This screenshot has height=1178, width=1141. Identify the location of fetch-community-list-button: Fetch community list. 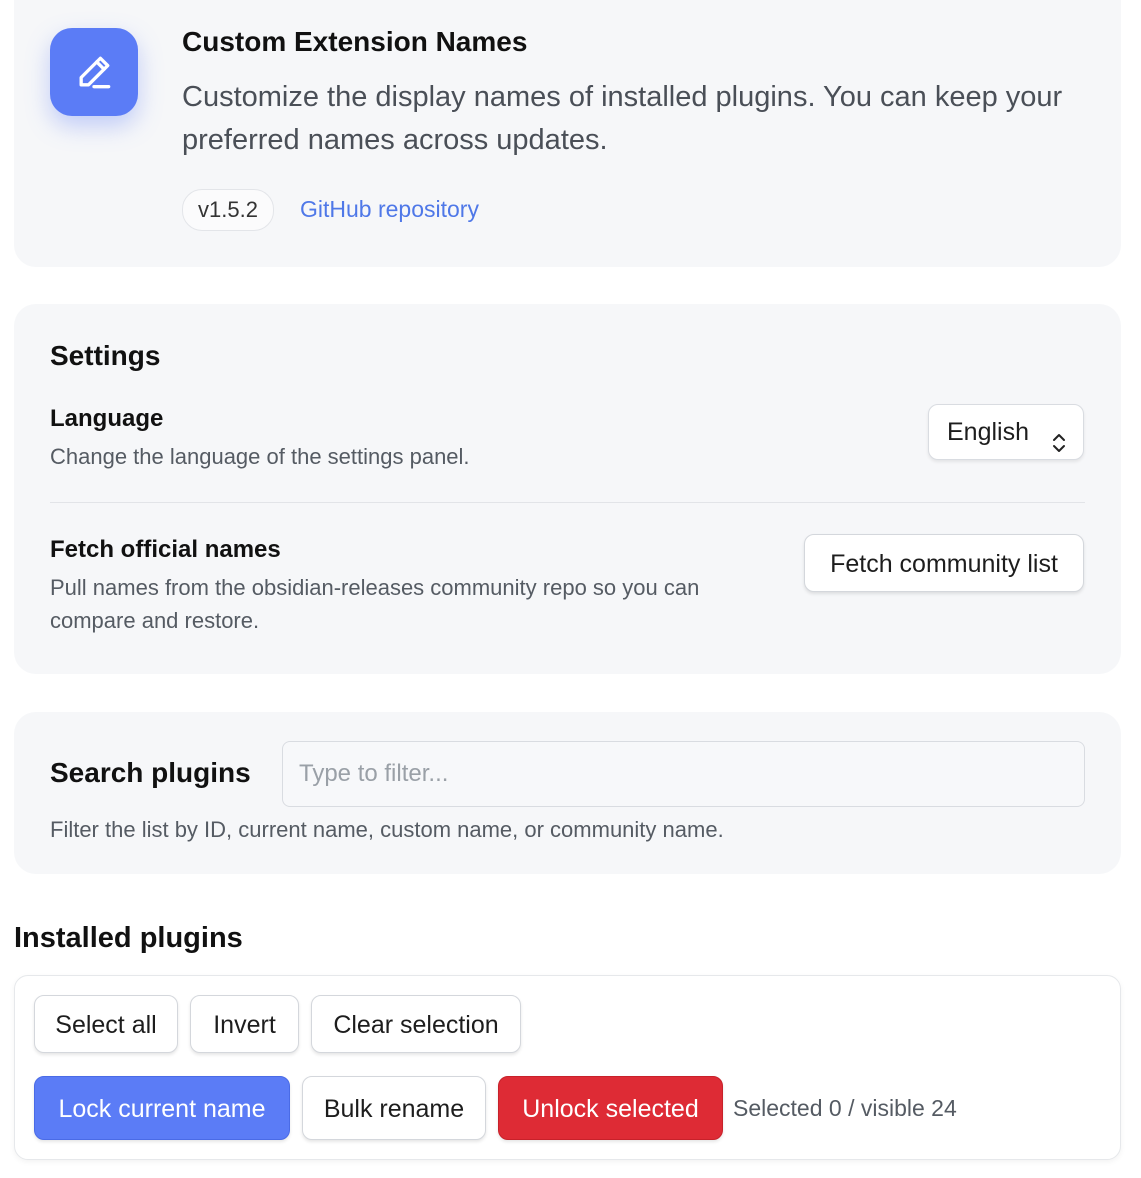
(944, 563).